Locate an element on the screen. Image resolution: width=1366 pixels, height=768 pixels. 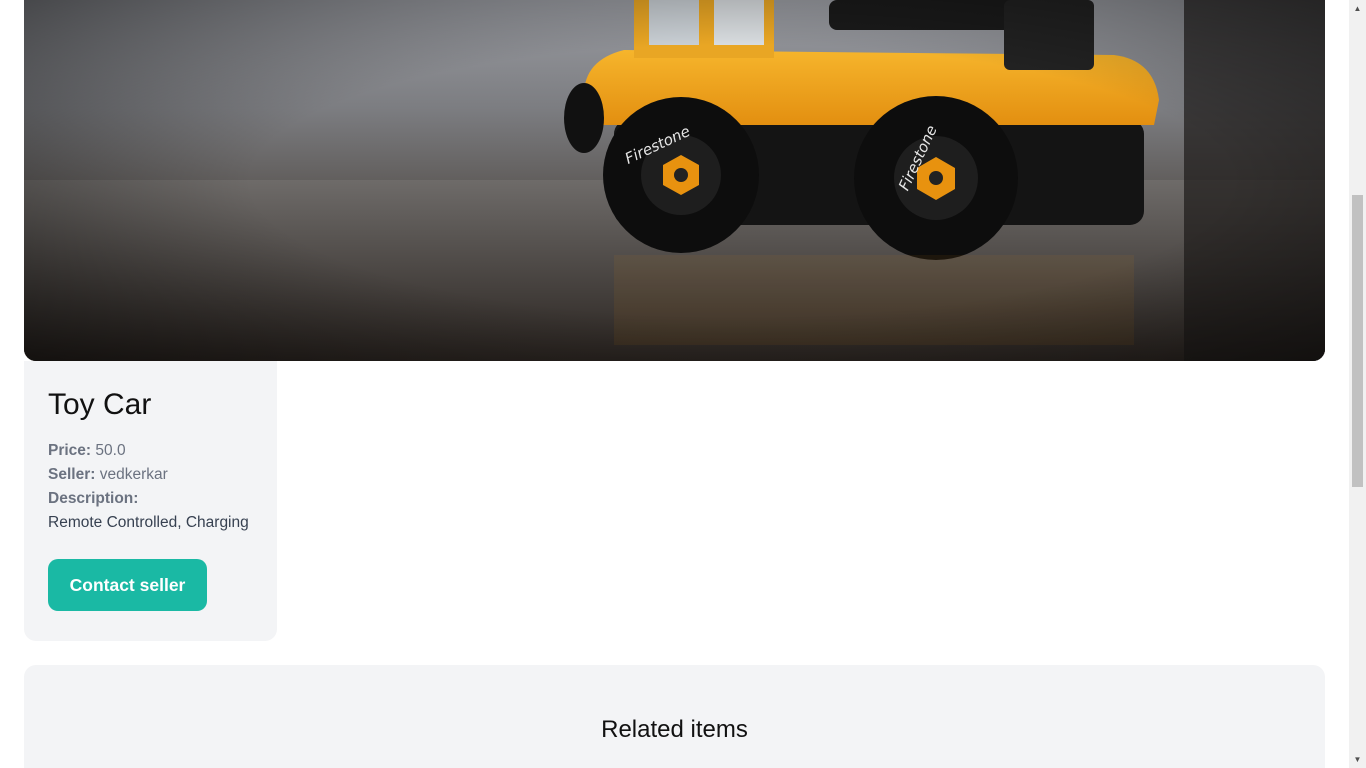
seller-label: Seller: is located at coordinates (72, 474).